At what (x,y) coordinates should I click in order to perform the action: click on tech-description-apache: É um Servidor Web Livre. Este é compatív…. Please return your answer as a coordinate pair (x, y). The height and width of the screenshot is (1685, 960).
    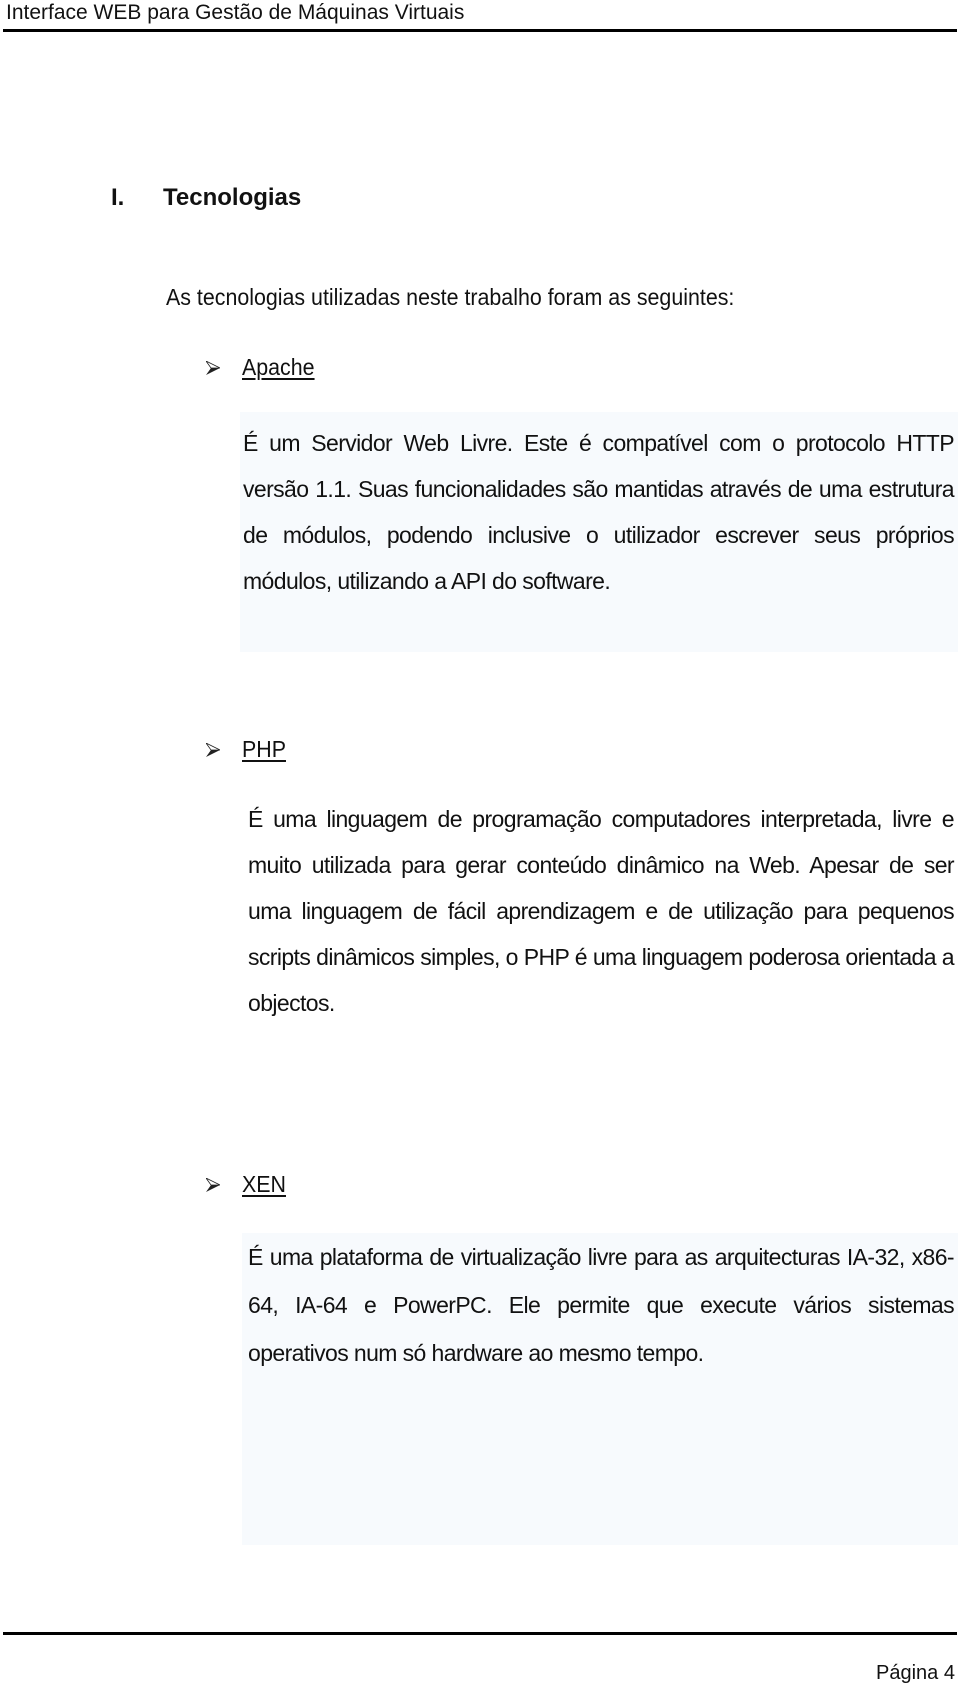
    Looking at the image, I should click on (599, 512).